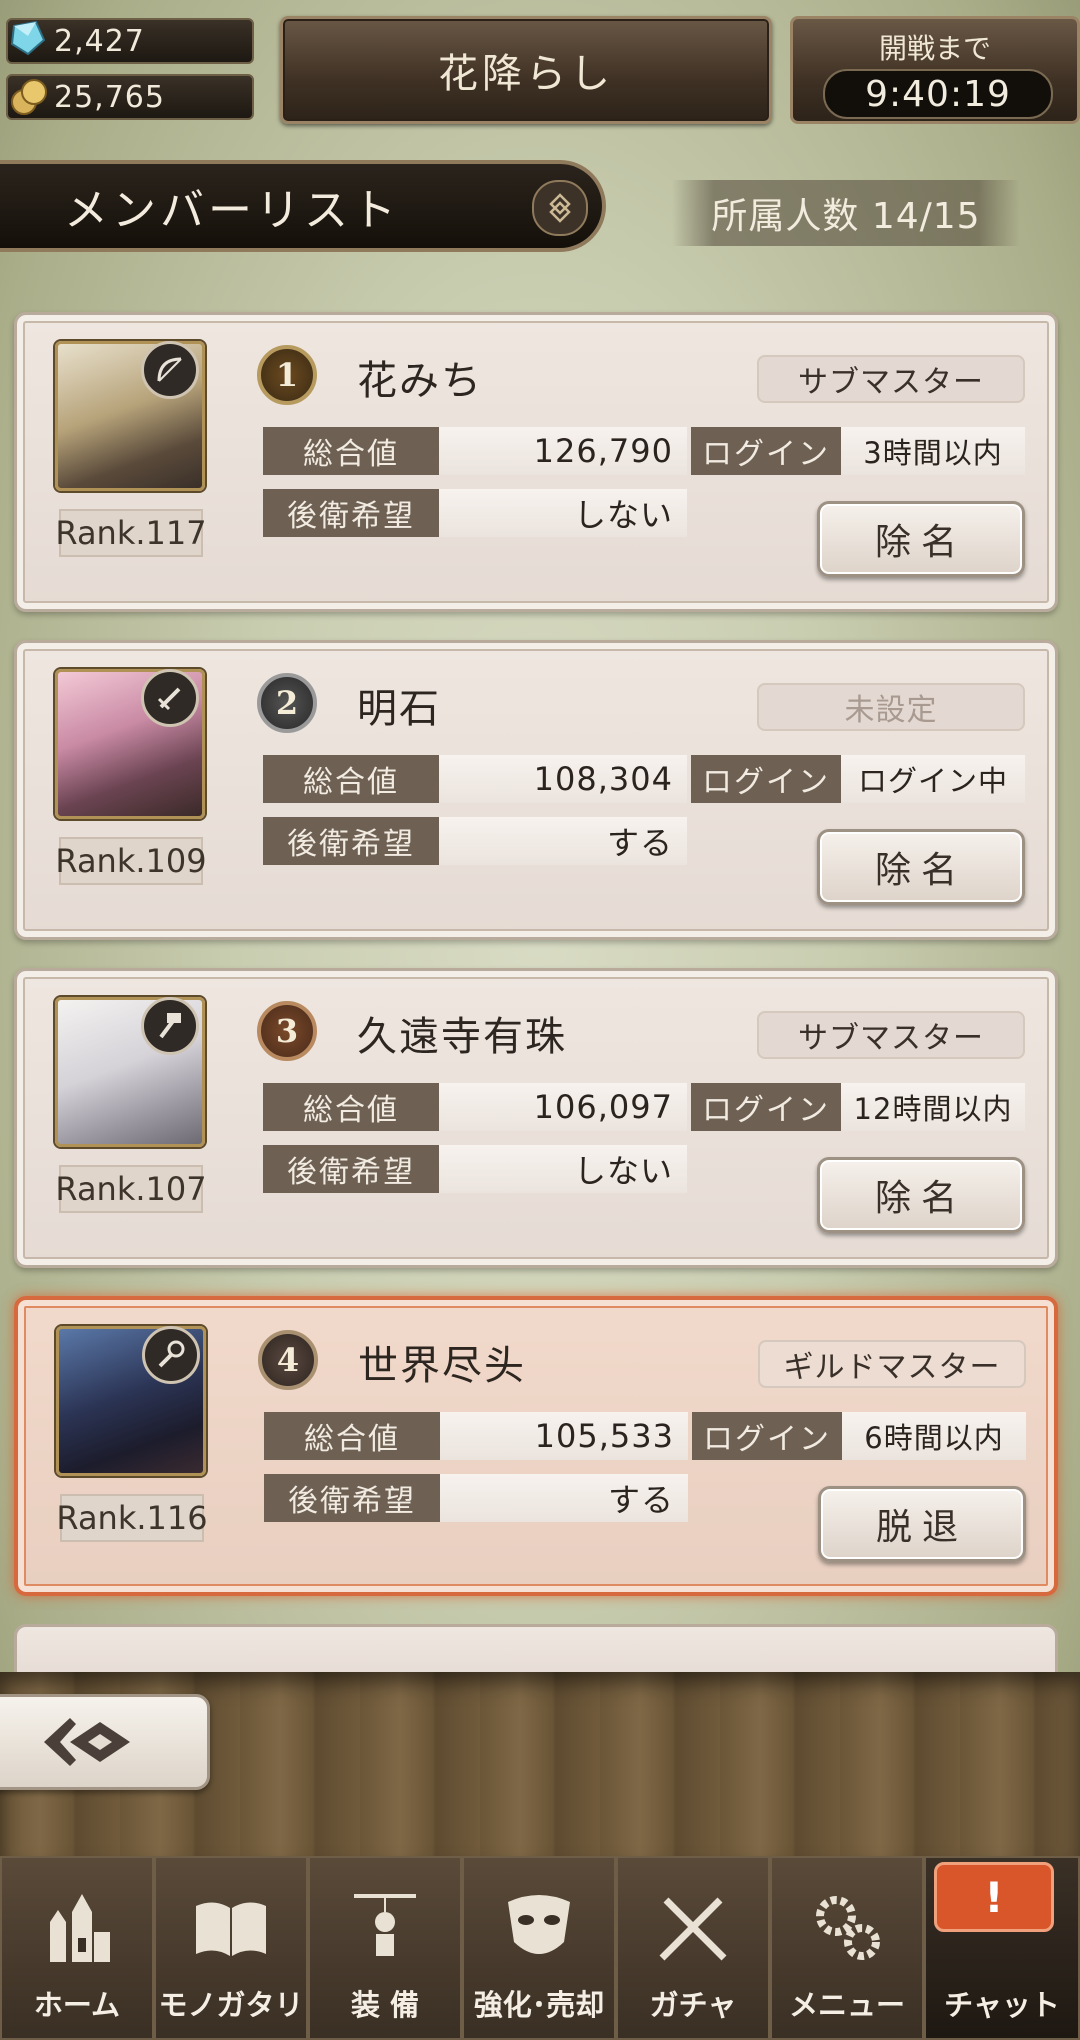  What do you see at coordinates (934, 48) in the screenshot?
I see `battle-timer-label: 開戦まで` at bounding box center [934, 48].